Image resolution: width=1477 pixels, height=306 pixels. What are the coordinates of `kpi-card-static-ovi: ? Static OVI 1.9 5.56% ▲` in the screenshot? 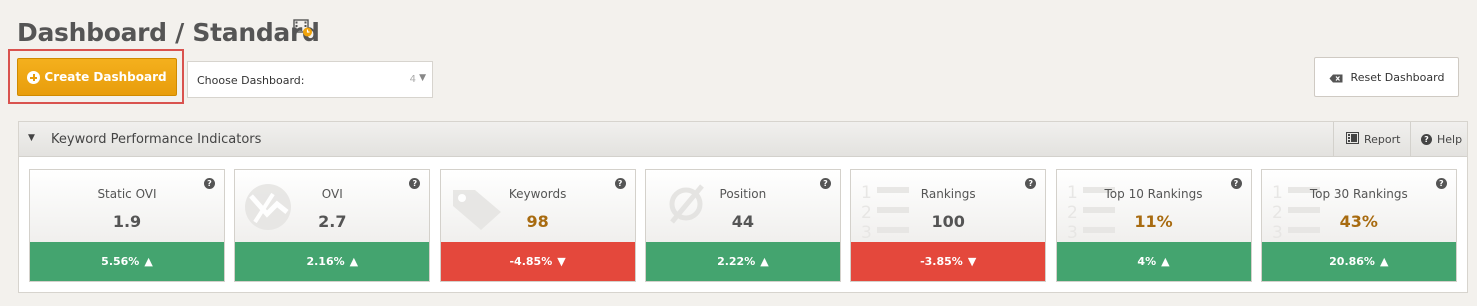 It's located at (127, 225).